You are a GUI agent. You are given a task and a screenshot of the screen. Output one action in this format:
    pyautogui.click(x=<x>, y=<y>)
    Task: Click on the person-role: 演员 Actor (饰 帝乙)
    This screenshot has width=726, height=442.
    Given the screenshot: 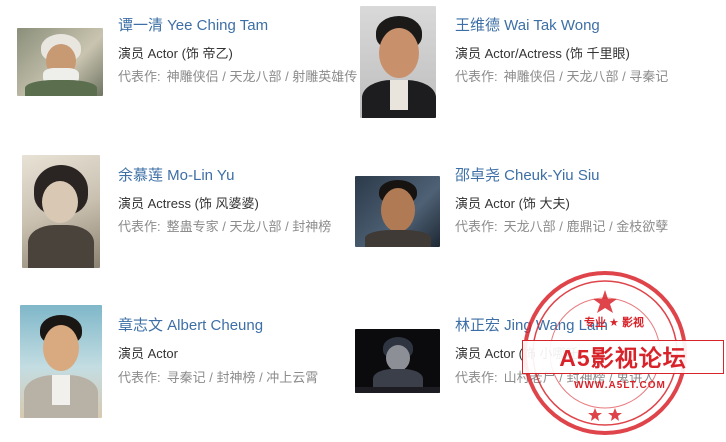 What is the action you would take?
    pyautogui.click(x=175, y=53)
    